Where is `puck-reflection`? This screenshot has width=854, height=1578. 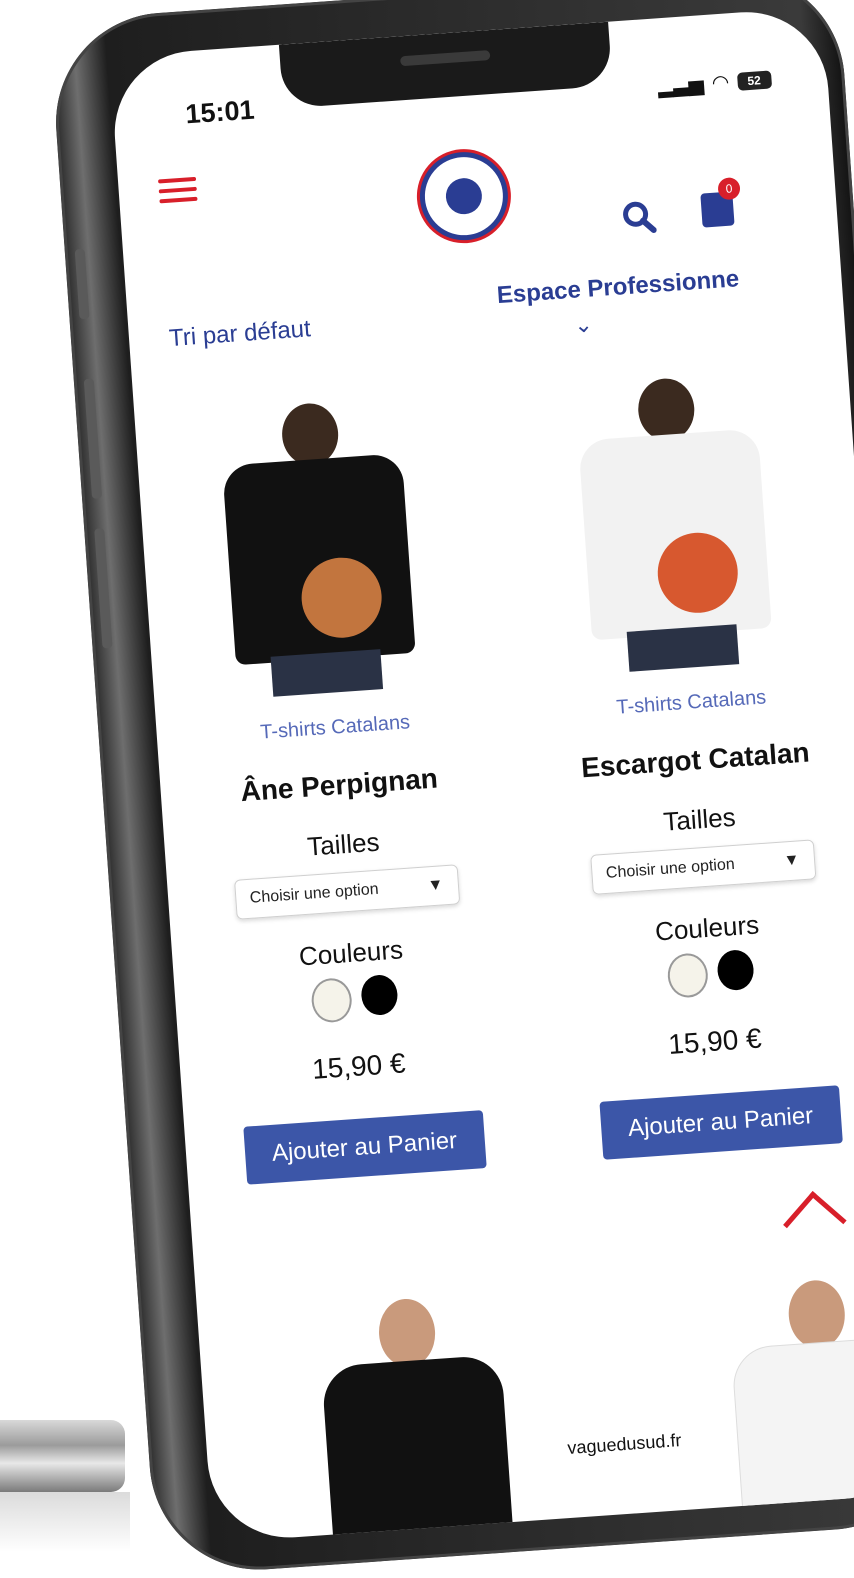
puck-reflection is located at coordinates (65, 1522).